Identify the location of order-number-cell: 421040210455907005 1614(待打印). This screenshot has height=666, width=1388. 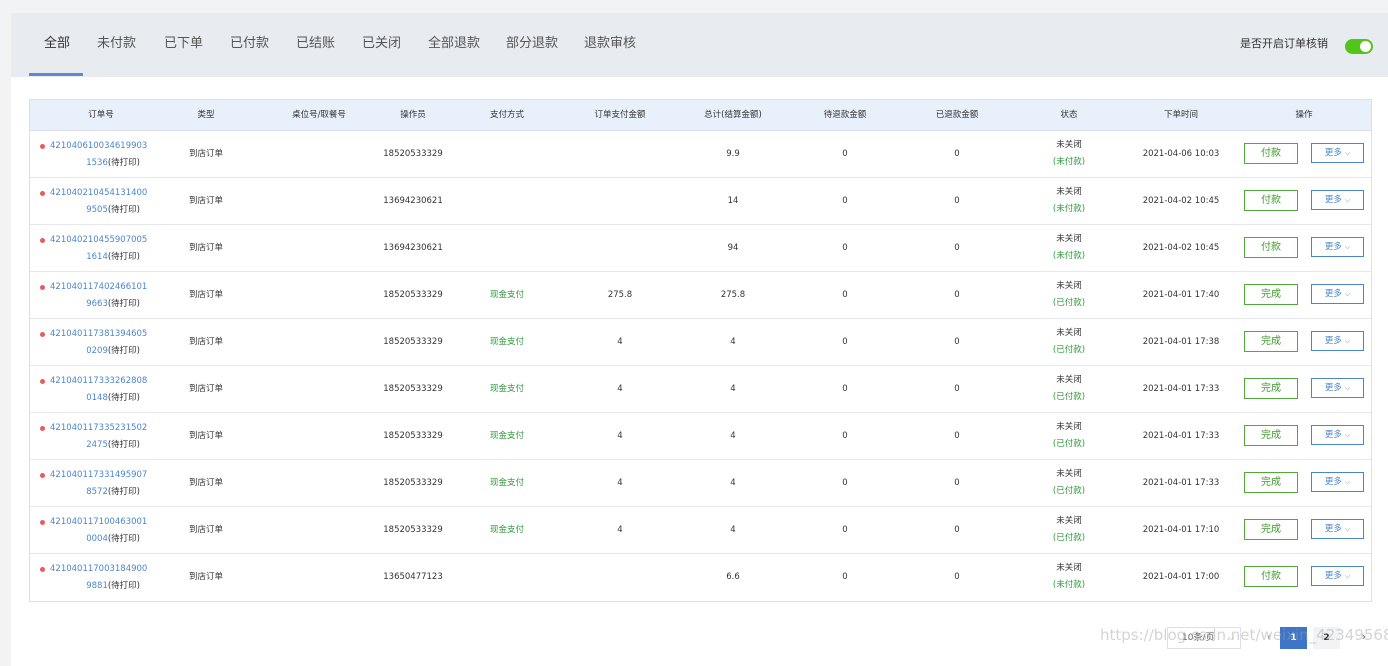
(103, 249).